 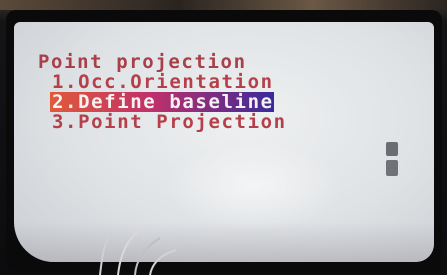 What do you see at coordinates (142, 62) in the screenshot?
I see `menu-title: Point projection` at bounding box center [142, 62].